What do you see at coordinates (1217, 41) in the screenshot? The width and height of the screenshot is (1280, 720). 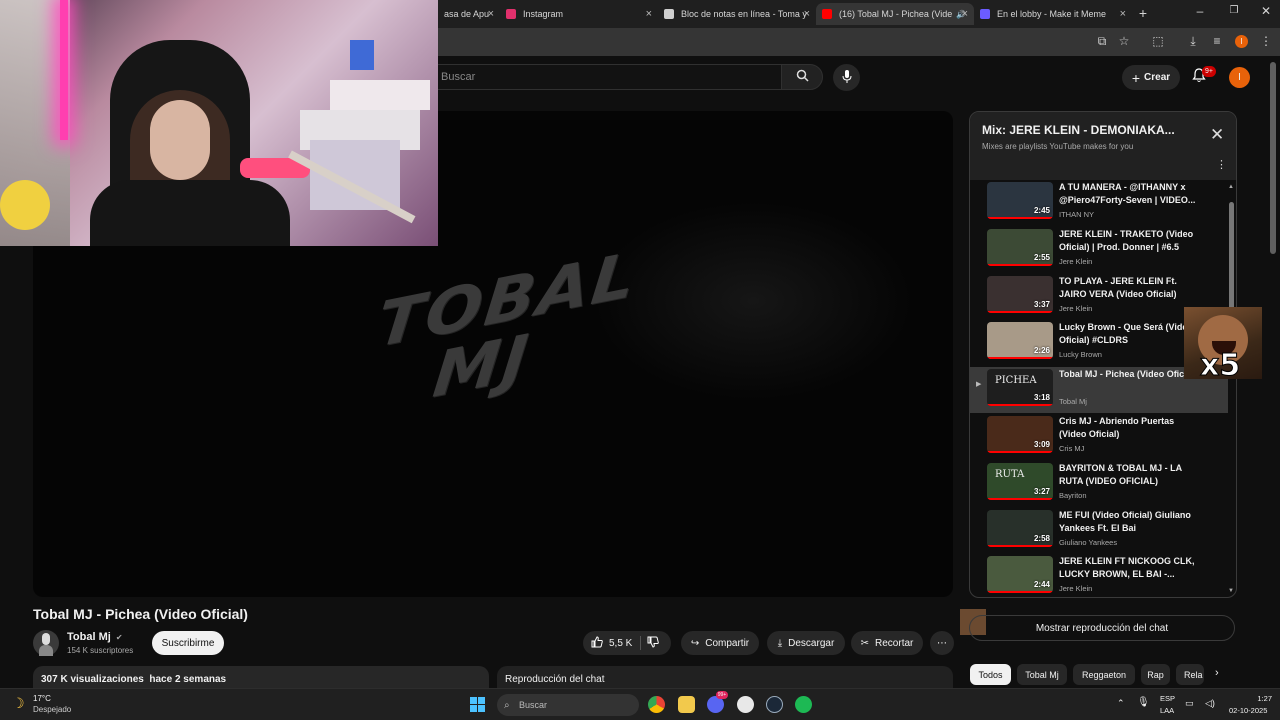 I see `reading-list-icon: ≡` at bounding box center [1217, 41].